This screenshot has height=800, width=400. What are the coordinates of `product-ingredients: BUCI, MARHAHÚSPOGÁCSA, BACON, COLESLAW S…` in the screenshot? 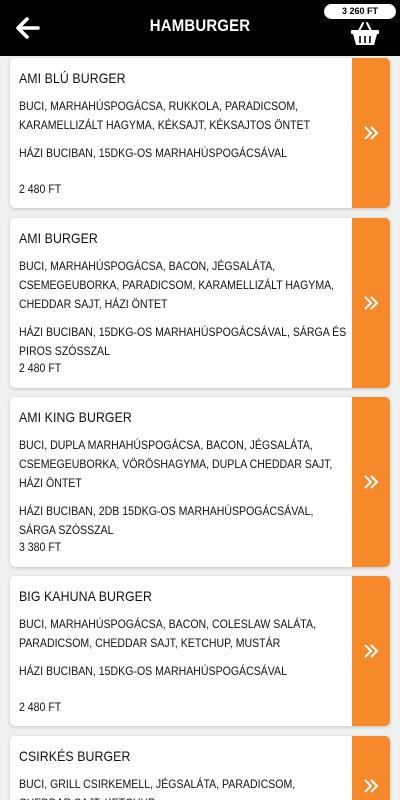 It's located at (167, 633).